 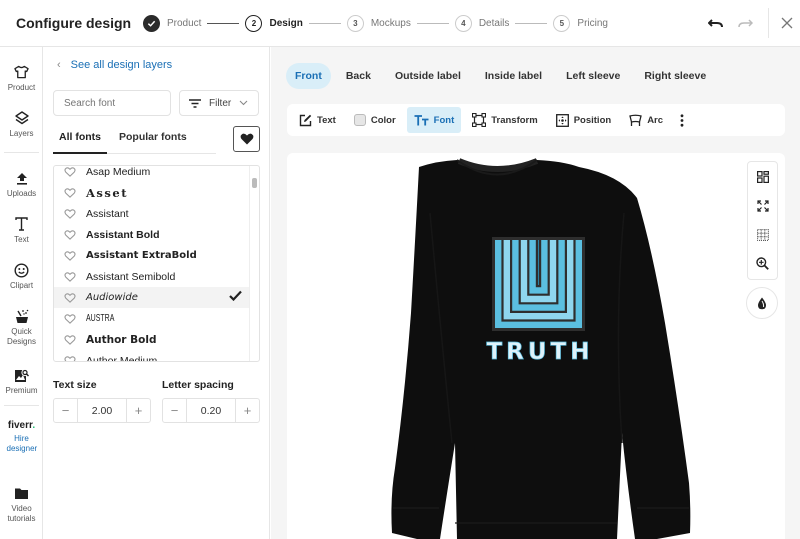 What do you see at coordinates (539, 301) in the screenshot?
I see `truth-logo-graphic: TRUTH` at bounding box center [539, 301].